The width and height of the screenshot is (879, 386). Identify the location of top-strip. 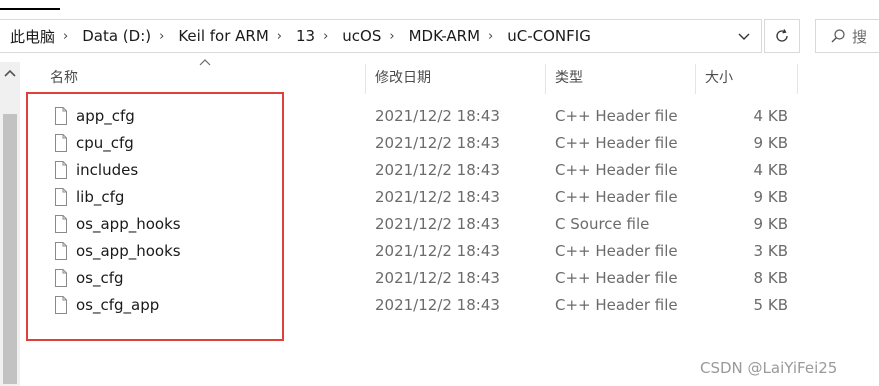
(439, 6).